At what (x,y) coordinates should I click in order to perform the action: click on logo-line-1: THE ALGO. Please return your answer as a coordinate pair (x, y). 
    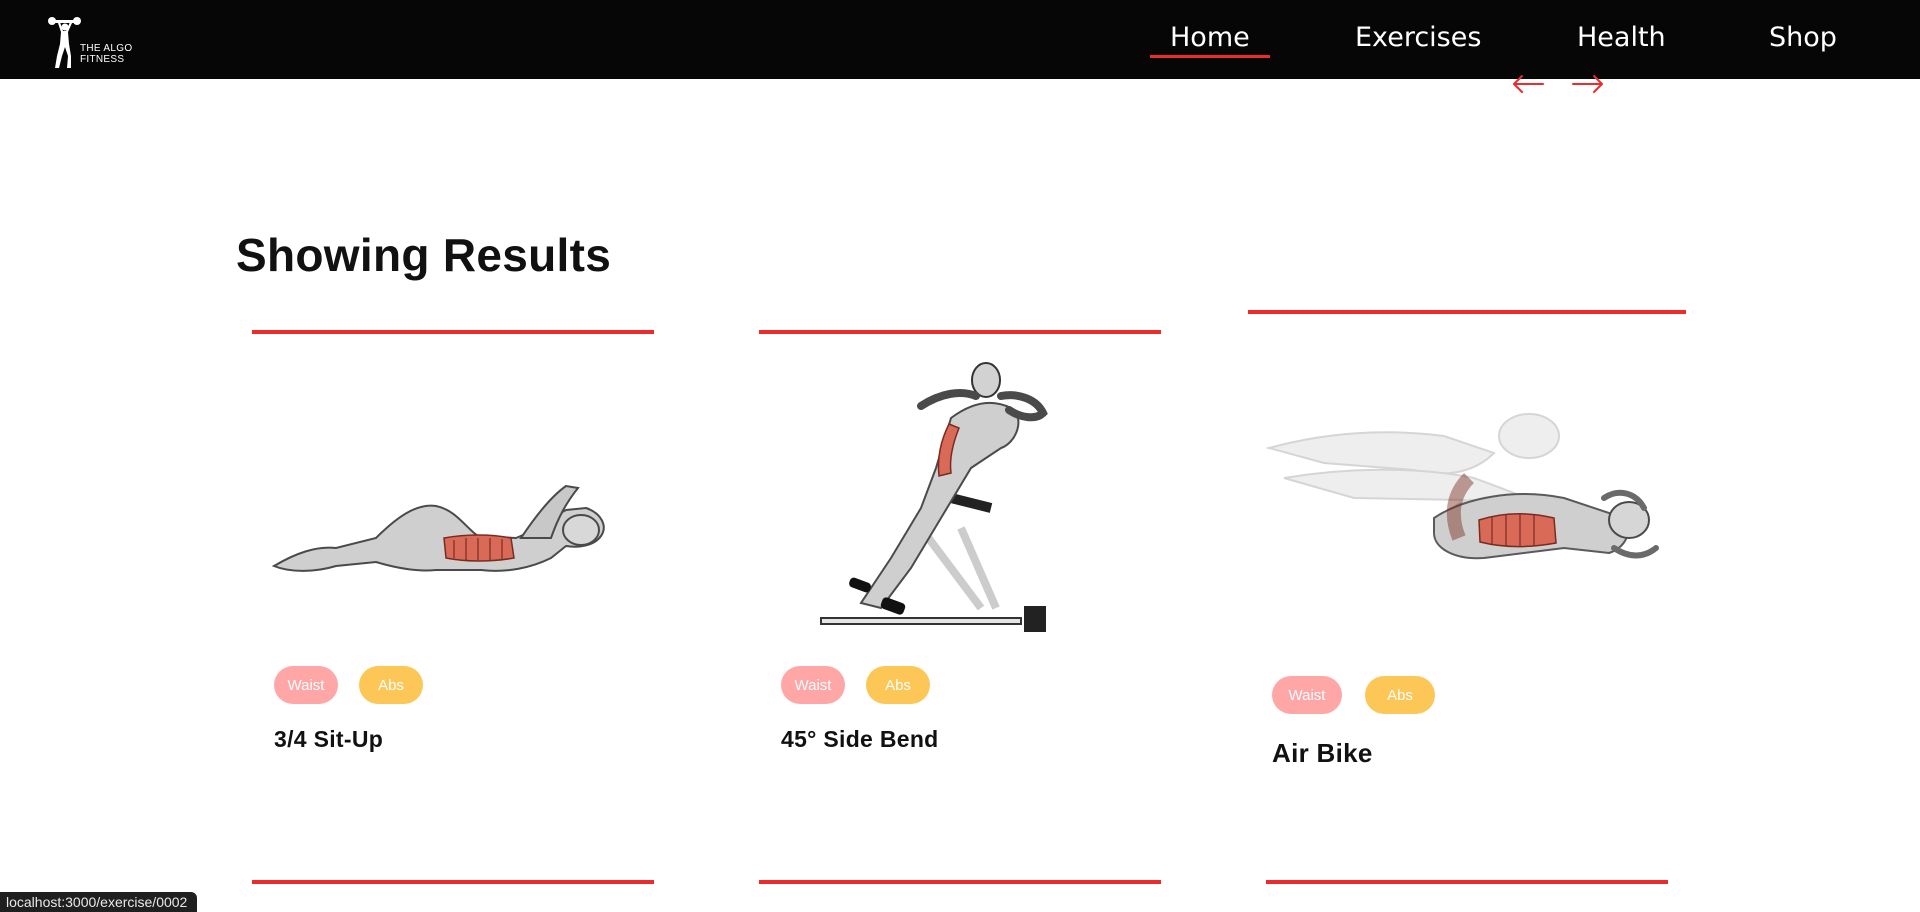
    Looking at the image, I should click on (106, 48).